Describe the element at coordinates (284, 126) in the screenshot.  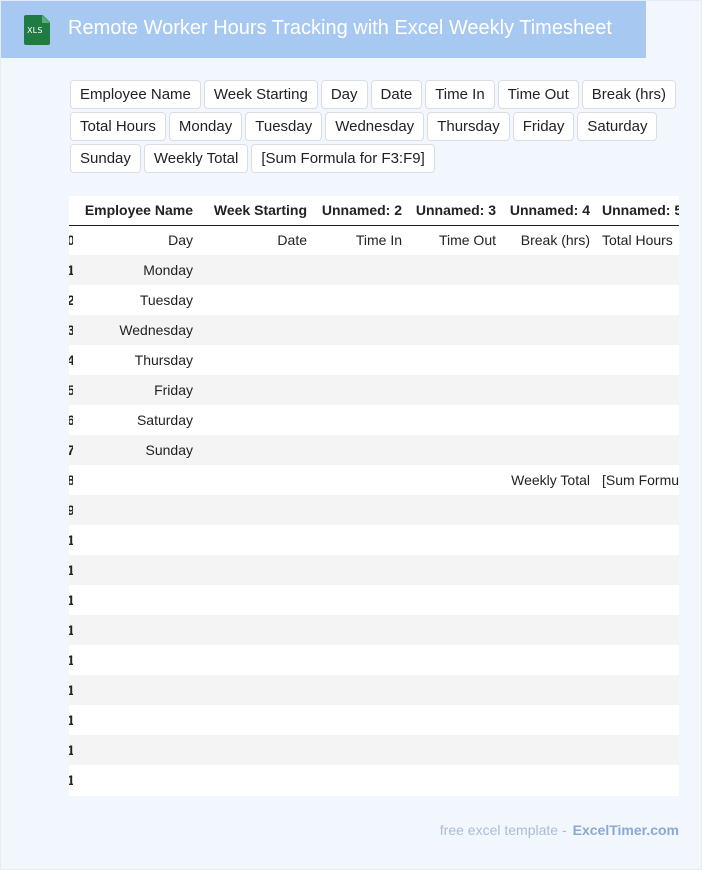
I see `column-chip: Tuesday` at that location.